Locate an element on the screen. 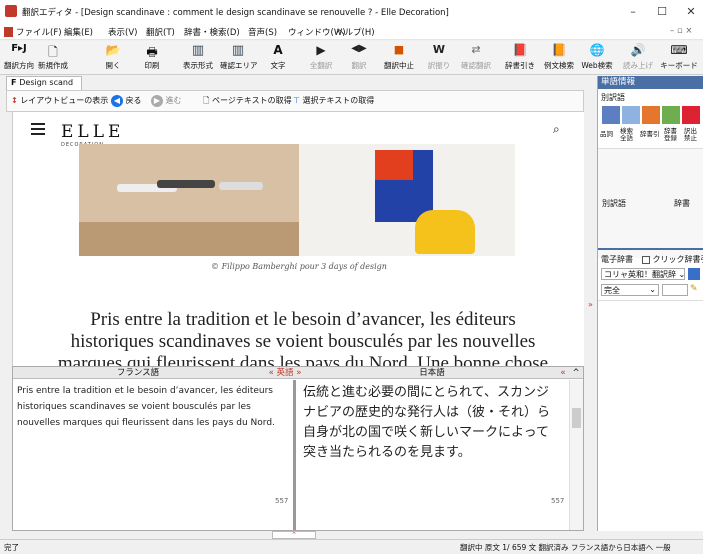 The width and height of the screenshot is (703, 554). menu-translate: 翻訳(T) is located at coordinates (160, 32).